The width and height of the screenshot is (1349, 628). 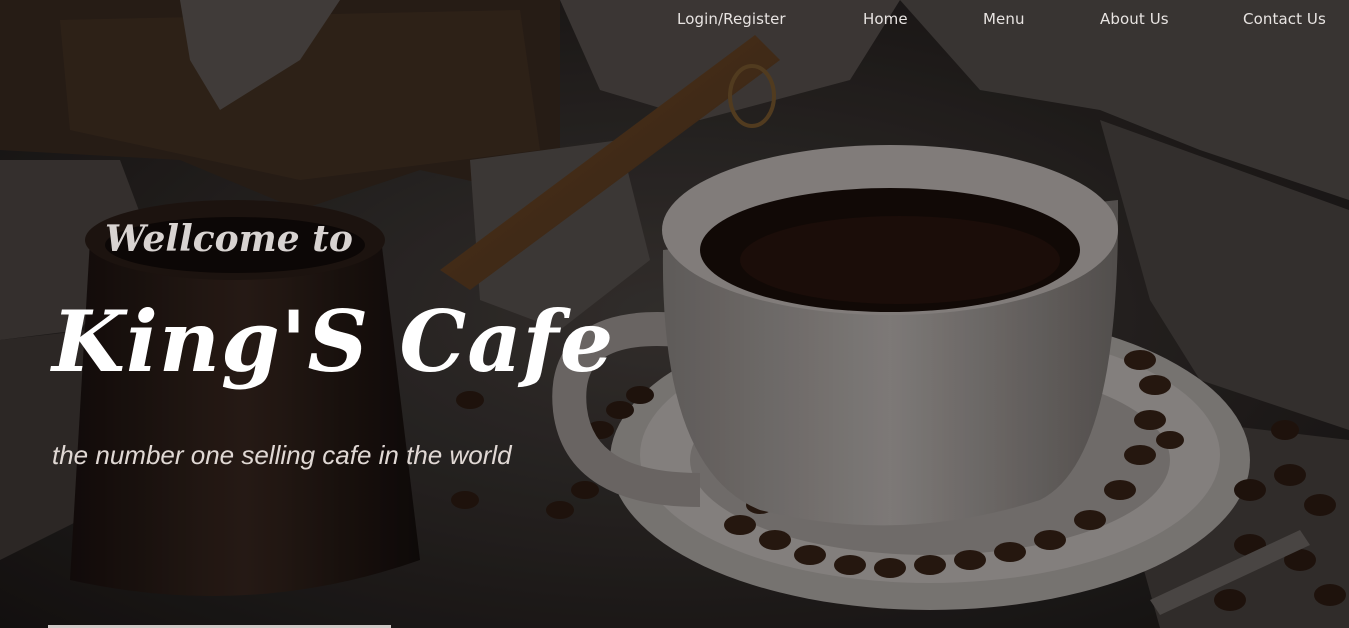 I want to click on nav-login-register: Login/Register, so click(x=731, y=19).